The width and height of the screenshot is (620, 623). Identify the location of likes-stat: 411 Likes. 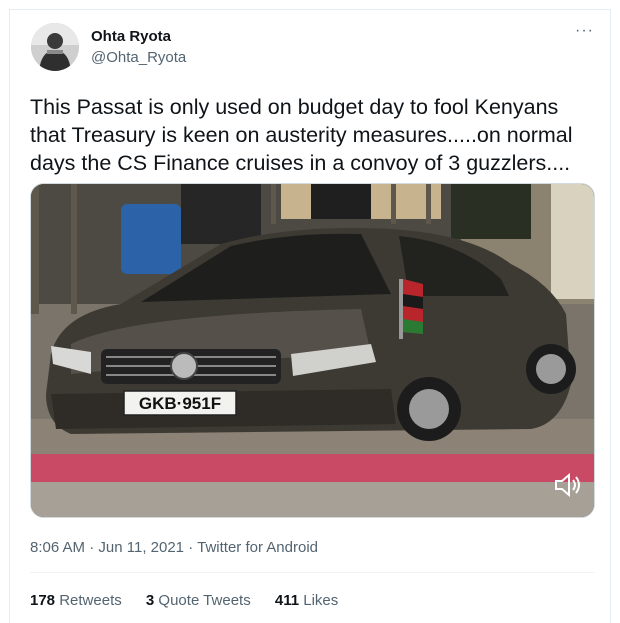
(306, 600).